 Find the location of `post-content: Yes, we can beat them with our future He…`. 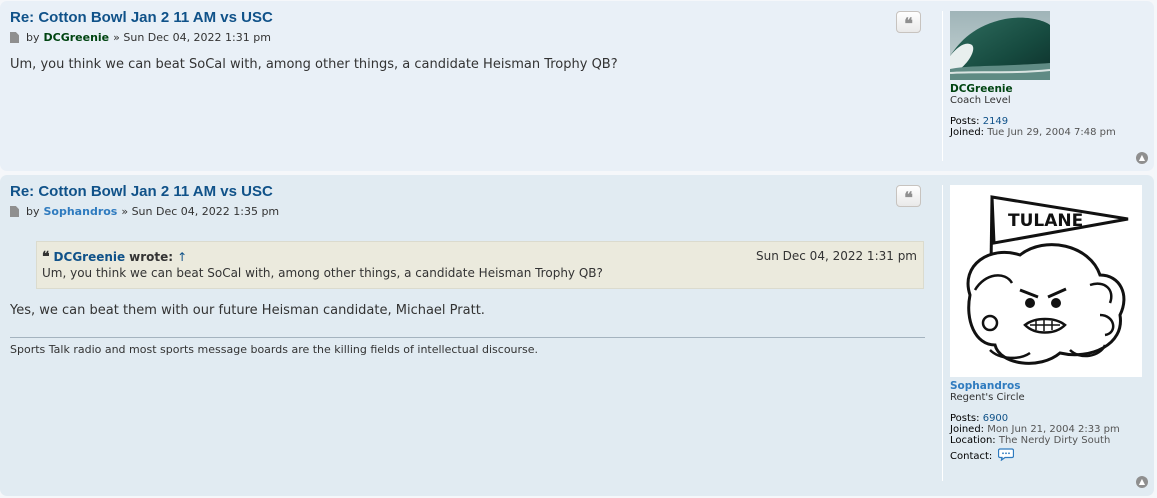

post-content: Yes, we can beat them with our future He… is located at coordinates (247, 310).